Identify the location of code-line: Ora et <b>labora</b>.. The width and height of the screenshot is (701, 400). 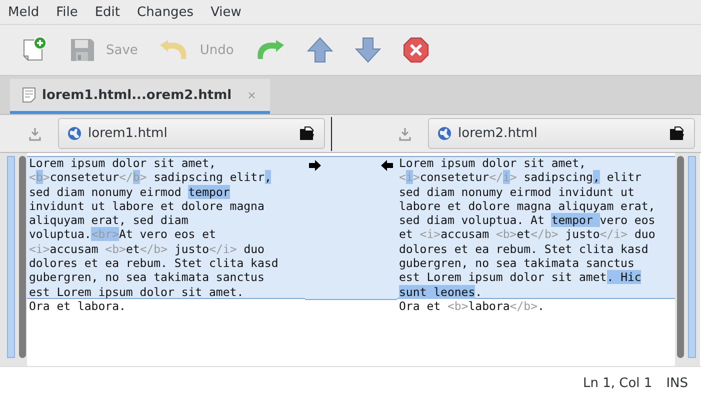
(472, 306).